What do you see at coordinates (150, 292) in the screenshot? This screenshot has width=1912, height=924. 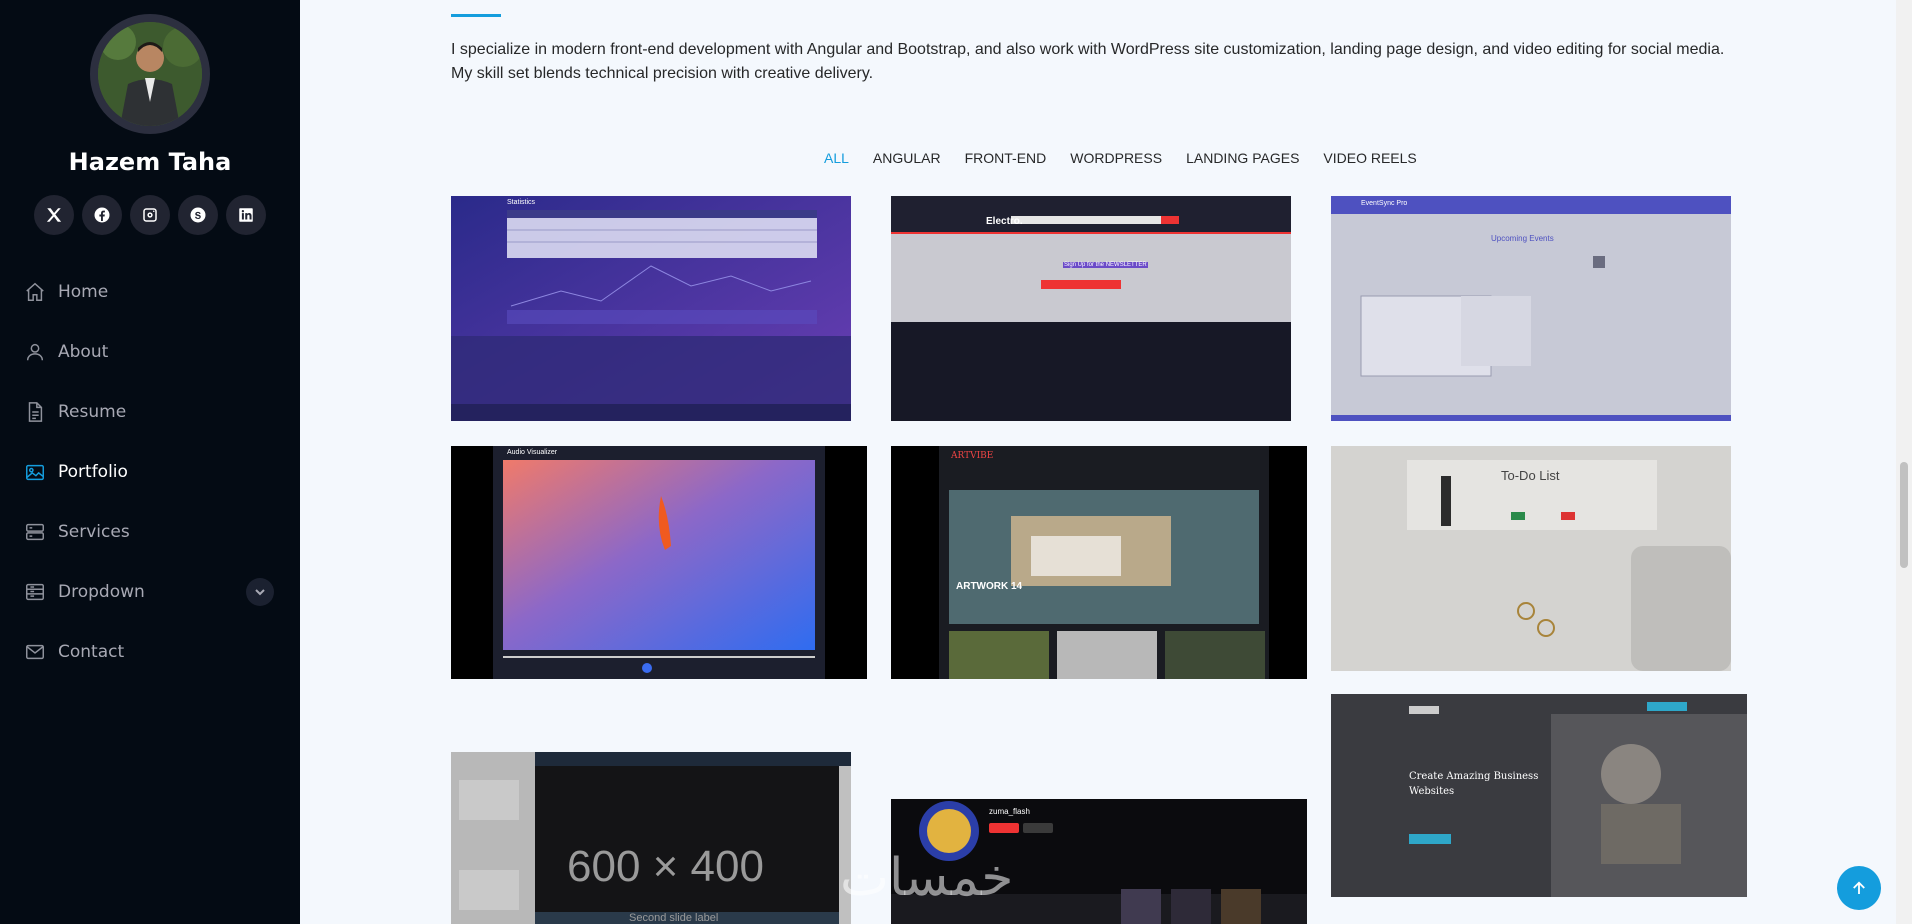 I see `nav-item-home: Home` at bounding box center [150, 292].